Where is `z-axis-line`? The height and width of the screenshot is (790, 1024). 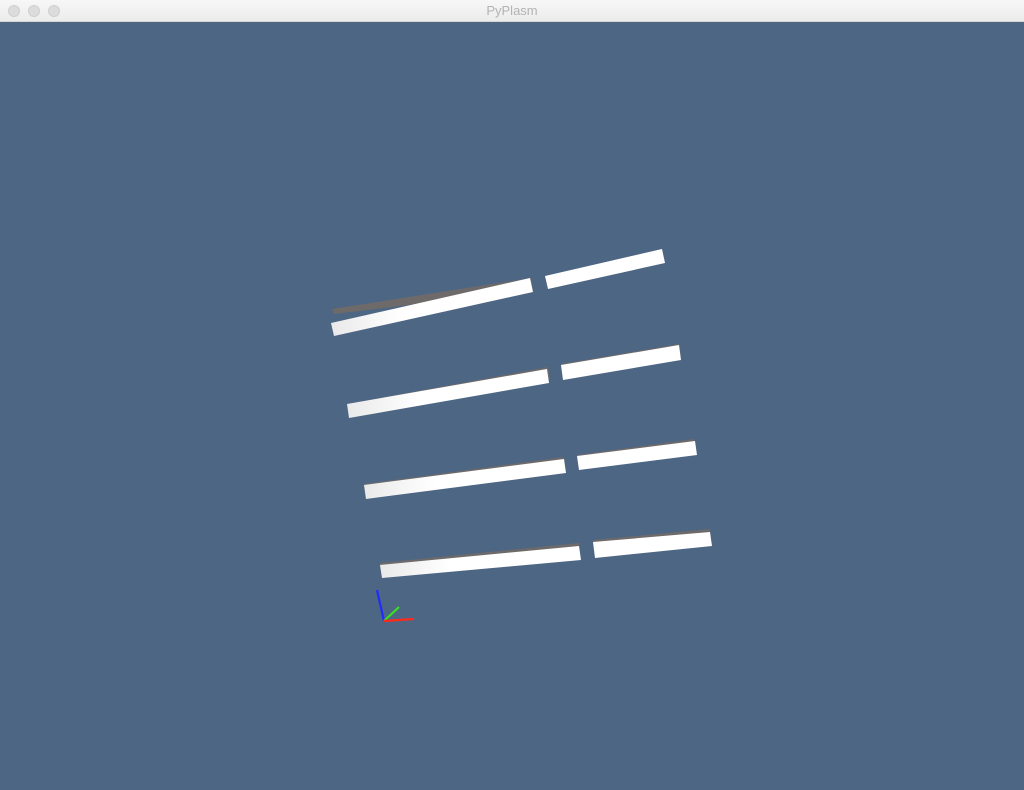 z-axis-line is located at coordinates (380, 605).